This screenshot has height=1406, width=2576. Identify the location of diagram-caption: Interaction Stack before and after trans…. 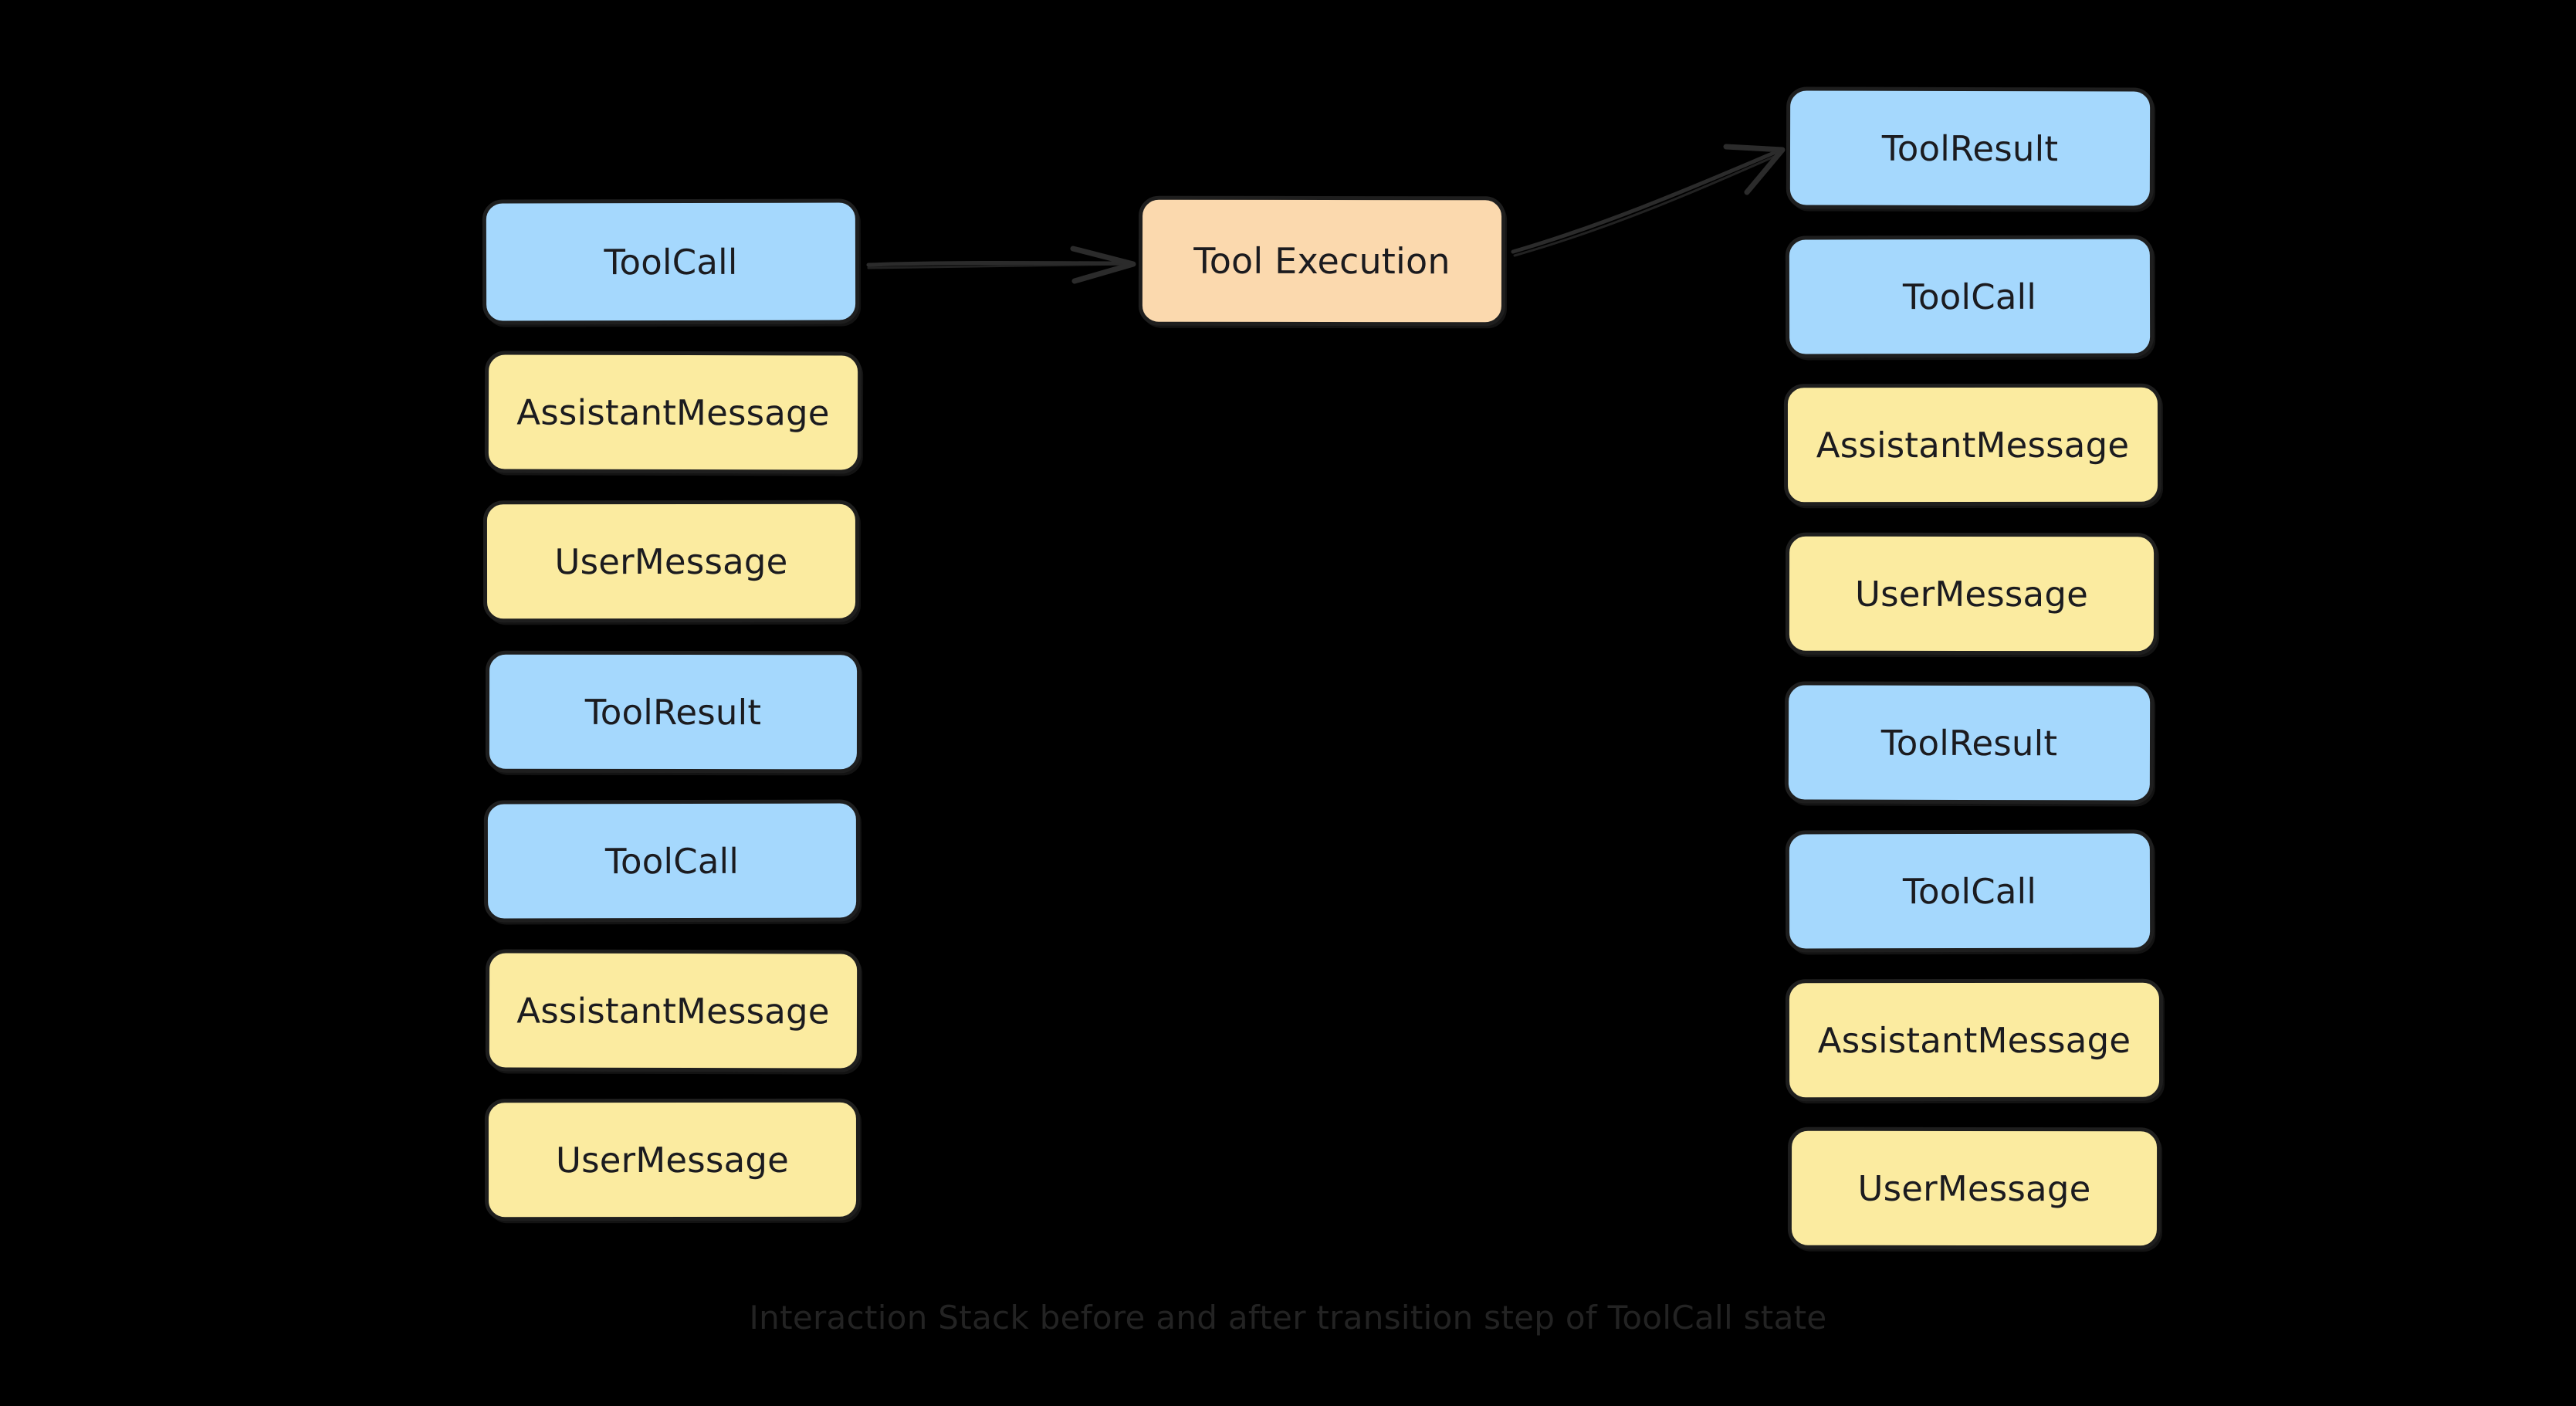
(1288, 1318).